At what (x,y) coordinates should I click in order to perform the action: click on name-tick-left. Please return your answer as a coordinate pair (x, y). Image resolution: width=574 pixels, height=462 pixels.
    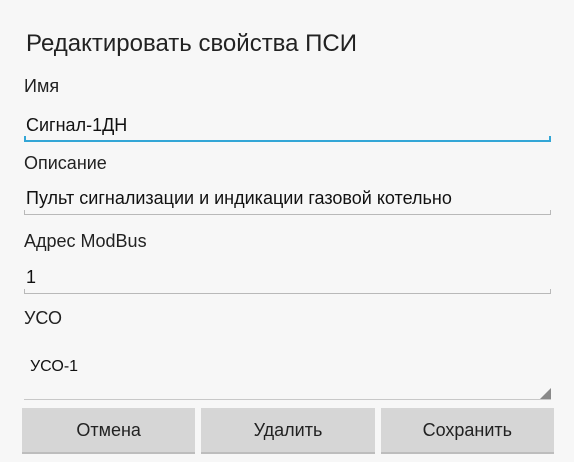
    Looking at the image, I should click on (25, 139).